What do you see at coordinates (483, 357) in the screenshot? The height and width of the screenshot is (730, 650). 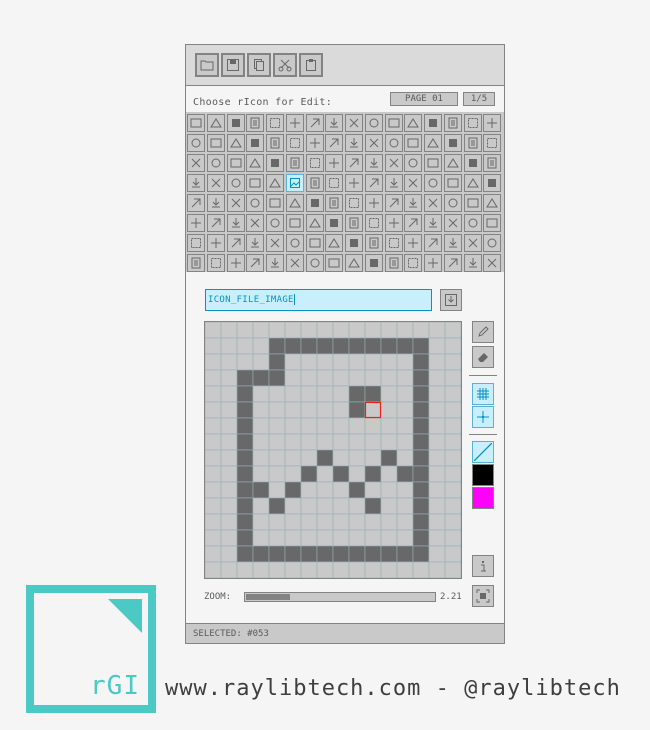 I see `eraser-tool-button` at bounding box center [483, 357].